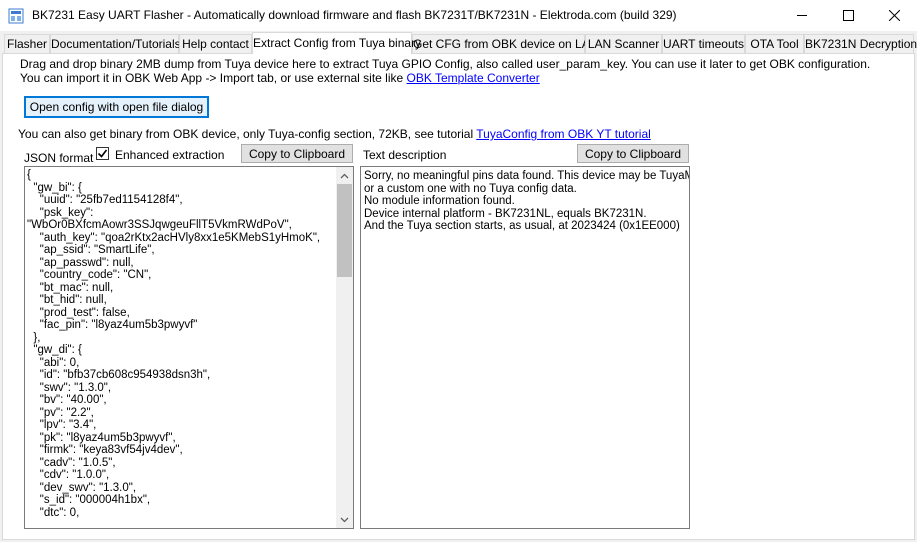  Describe the element at coordinates (112, 325) in the screenshot. I see `json-line: "fac_pin": "l8yaz4um5b3pwyvf"` at that location.